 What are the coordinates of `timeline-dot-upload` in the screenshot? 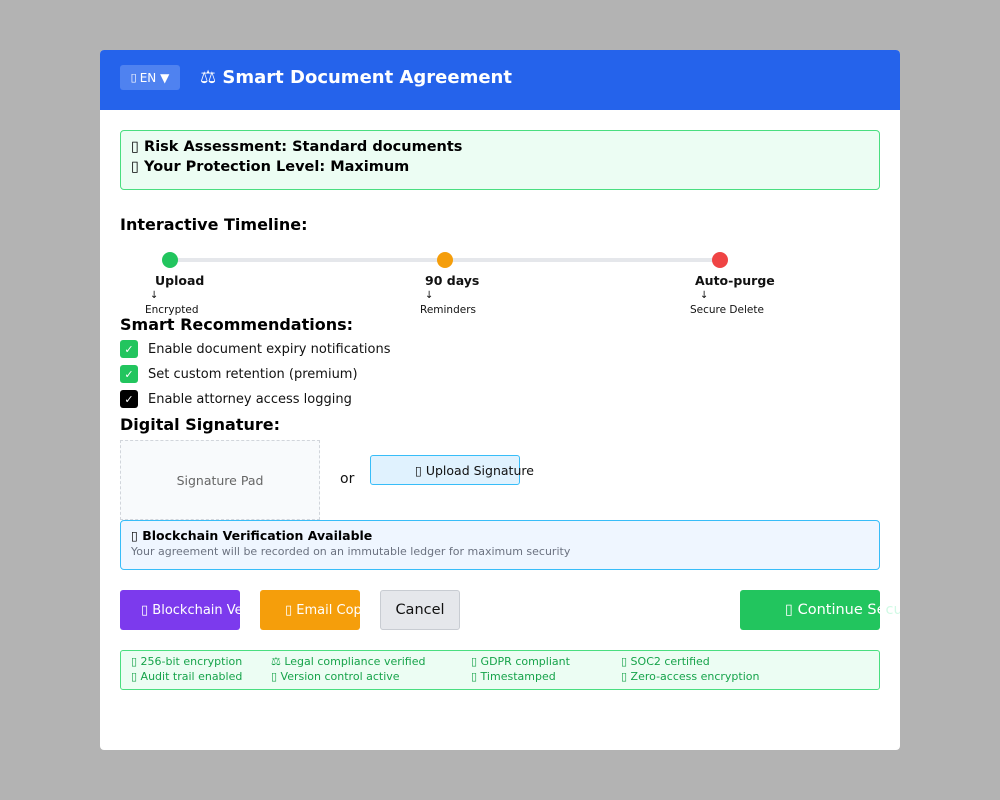 It's located at (170, 260).